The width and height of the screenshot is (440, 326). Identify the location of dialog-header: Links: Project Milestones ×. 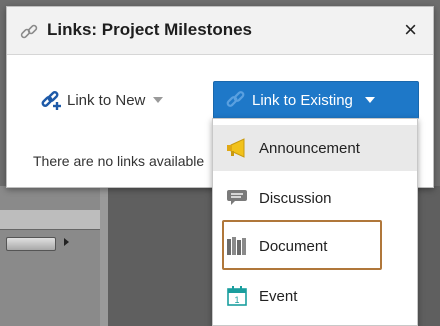
(220, 31).